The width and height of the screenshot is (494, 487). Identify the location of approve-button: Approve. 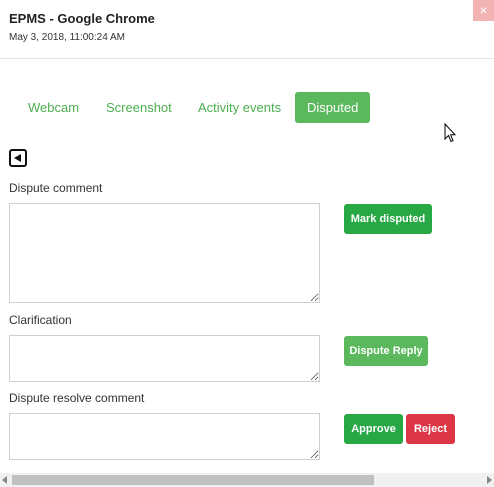
(373, 429).